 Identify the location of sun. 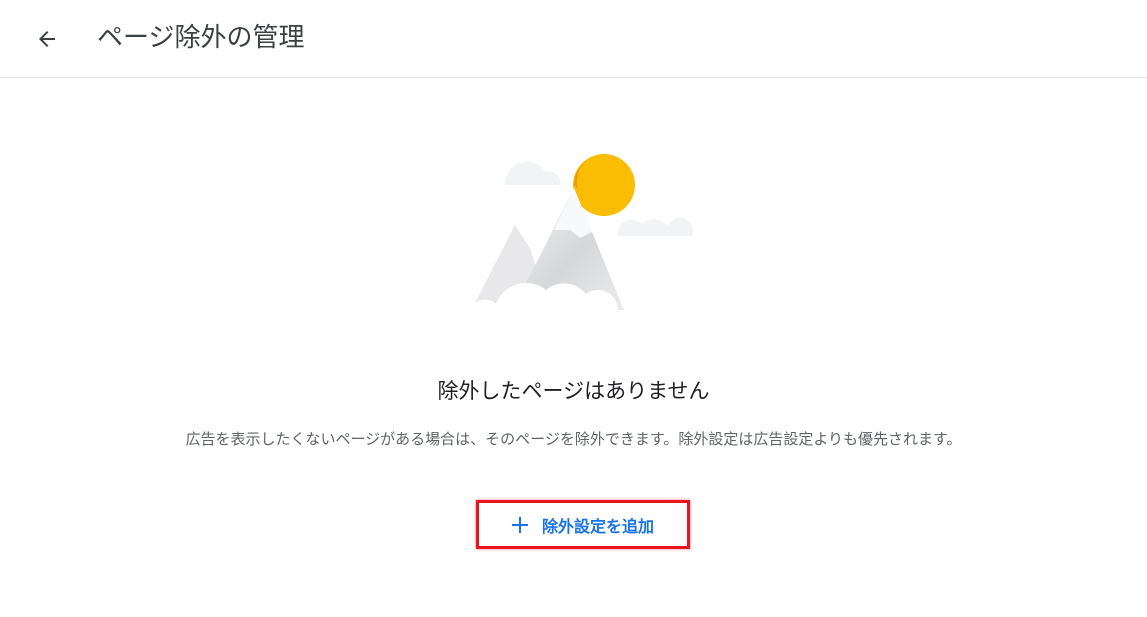
(604, 185).